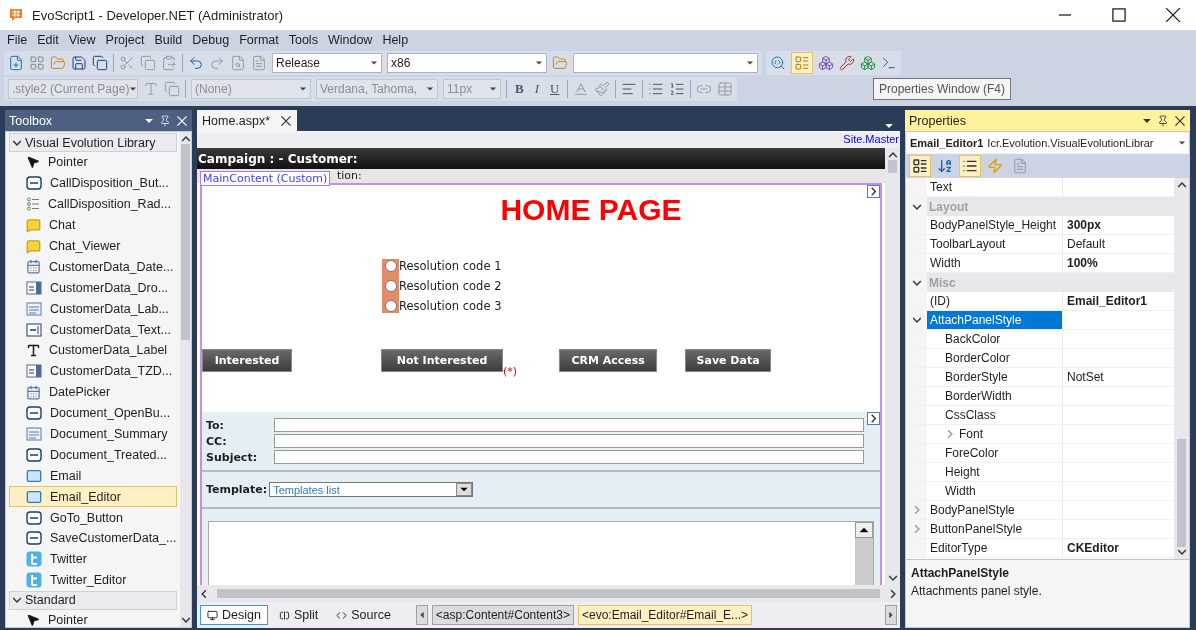 The height and width of the screenshot is (630, 1196). Describe the element at coordinates (93, 350) in the screenshot. I see `toolbox-item: CustomerData_Label` at that location.